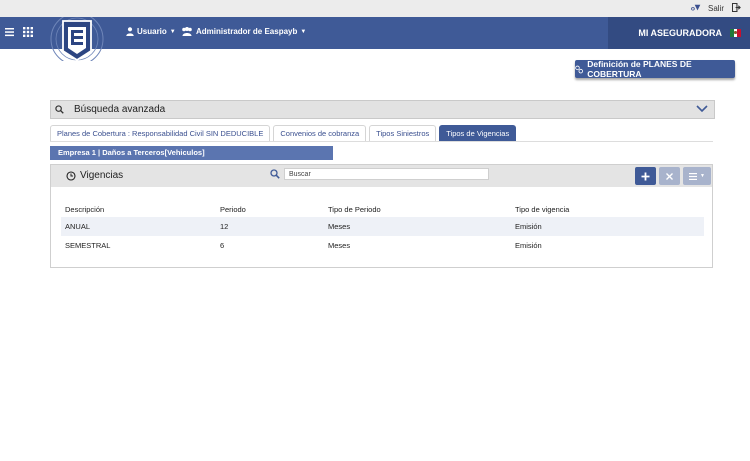  I want to click on panel-title-text: Vigencias, so click(102, 175).